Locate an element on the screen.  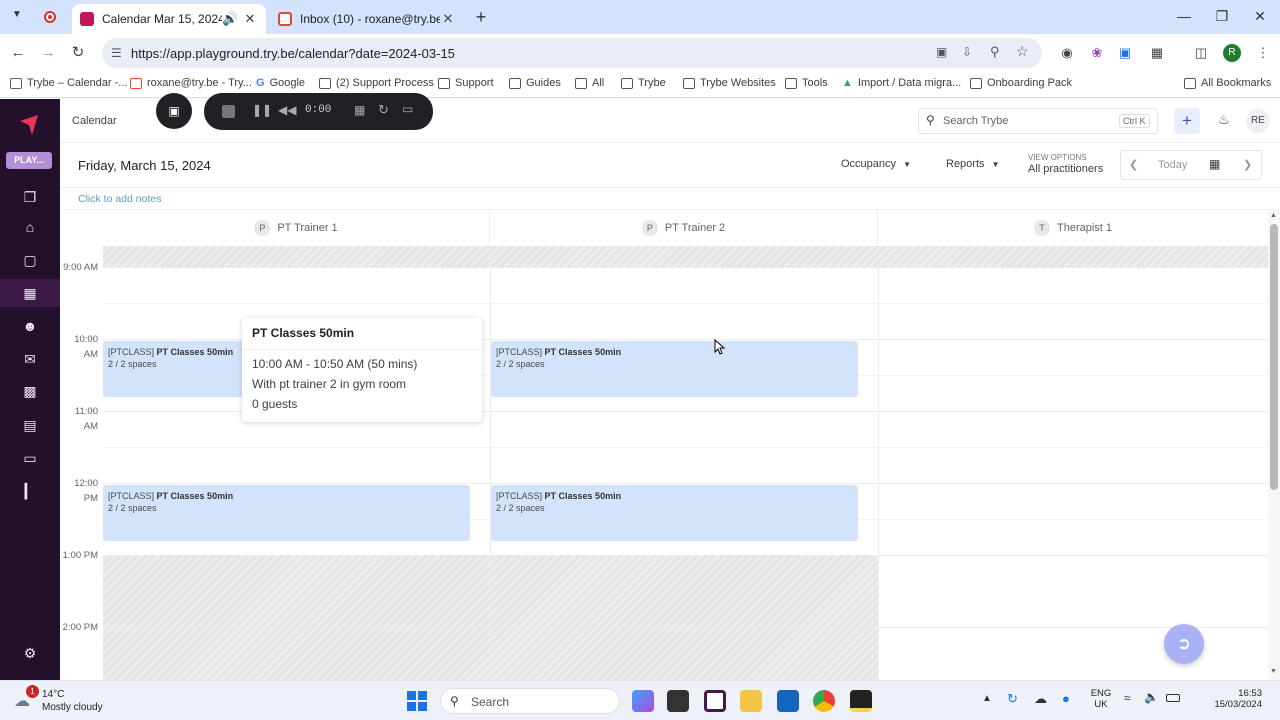
tab-search-button: ▼ is located at coordinates (17, 17).